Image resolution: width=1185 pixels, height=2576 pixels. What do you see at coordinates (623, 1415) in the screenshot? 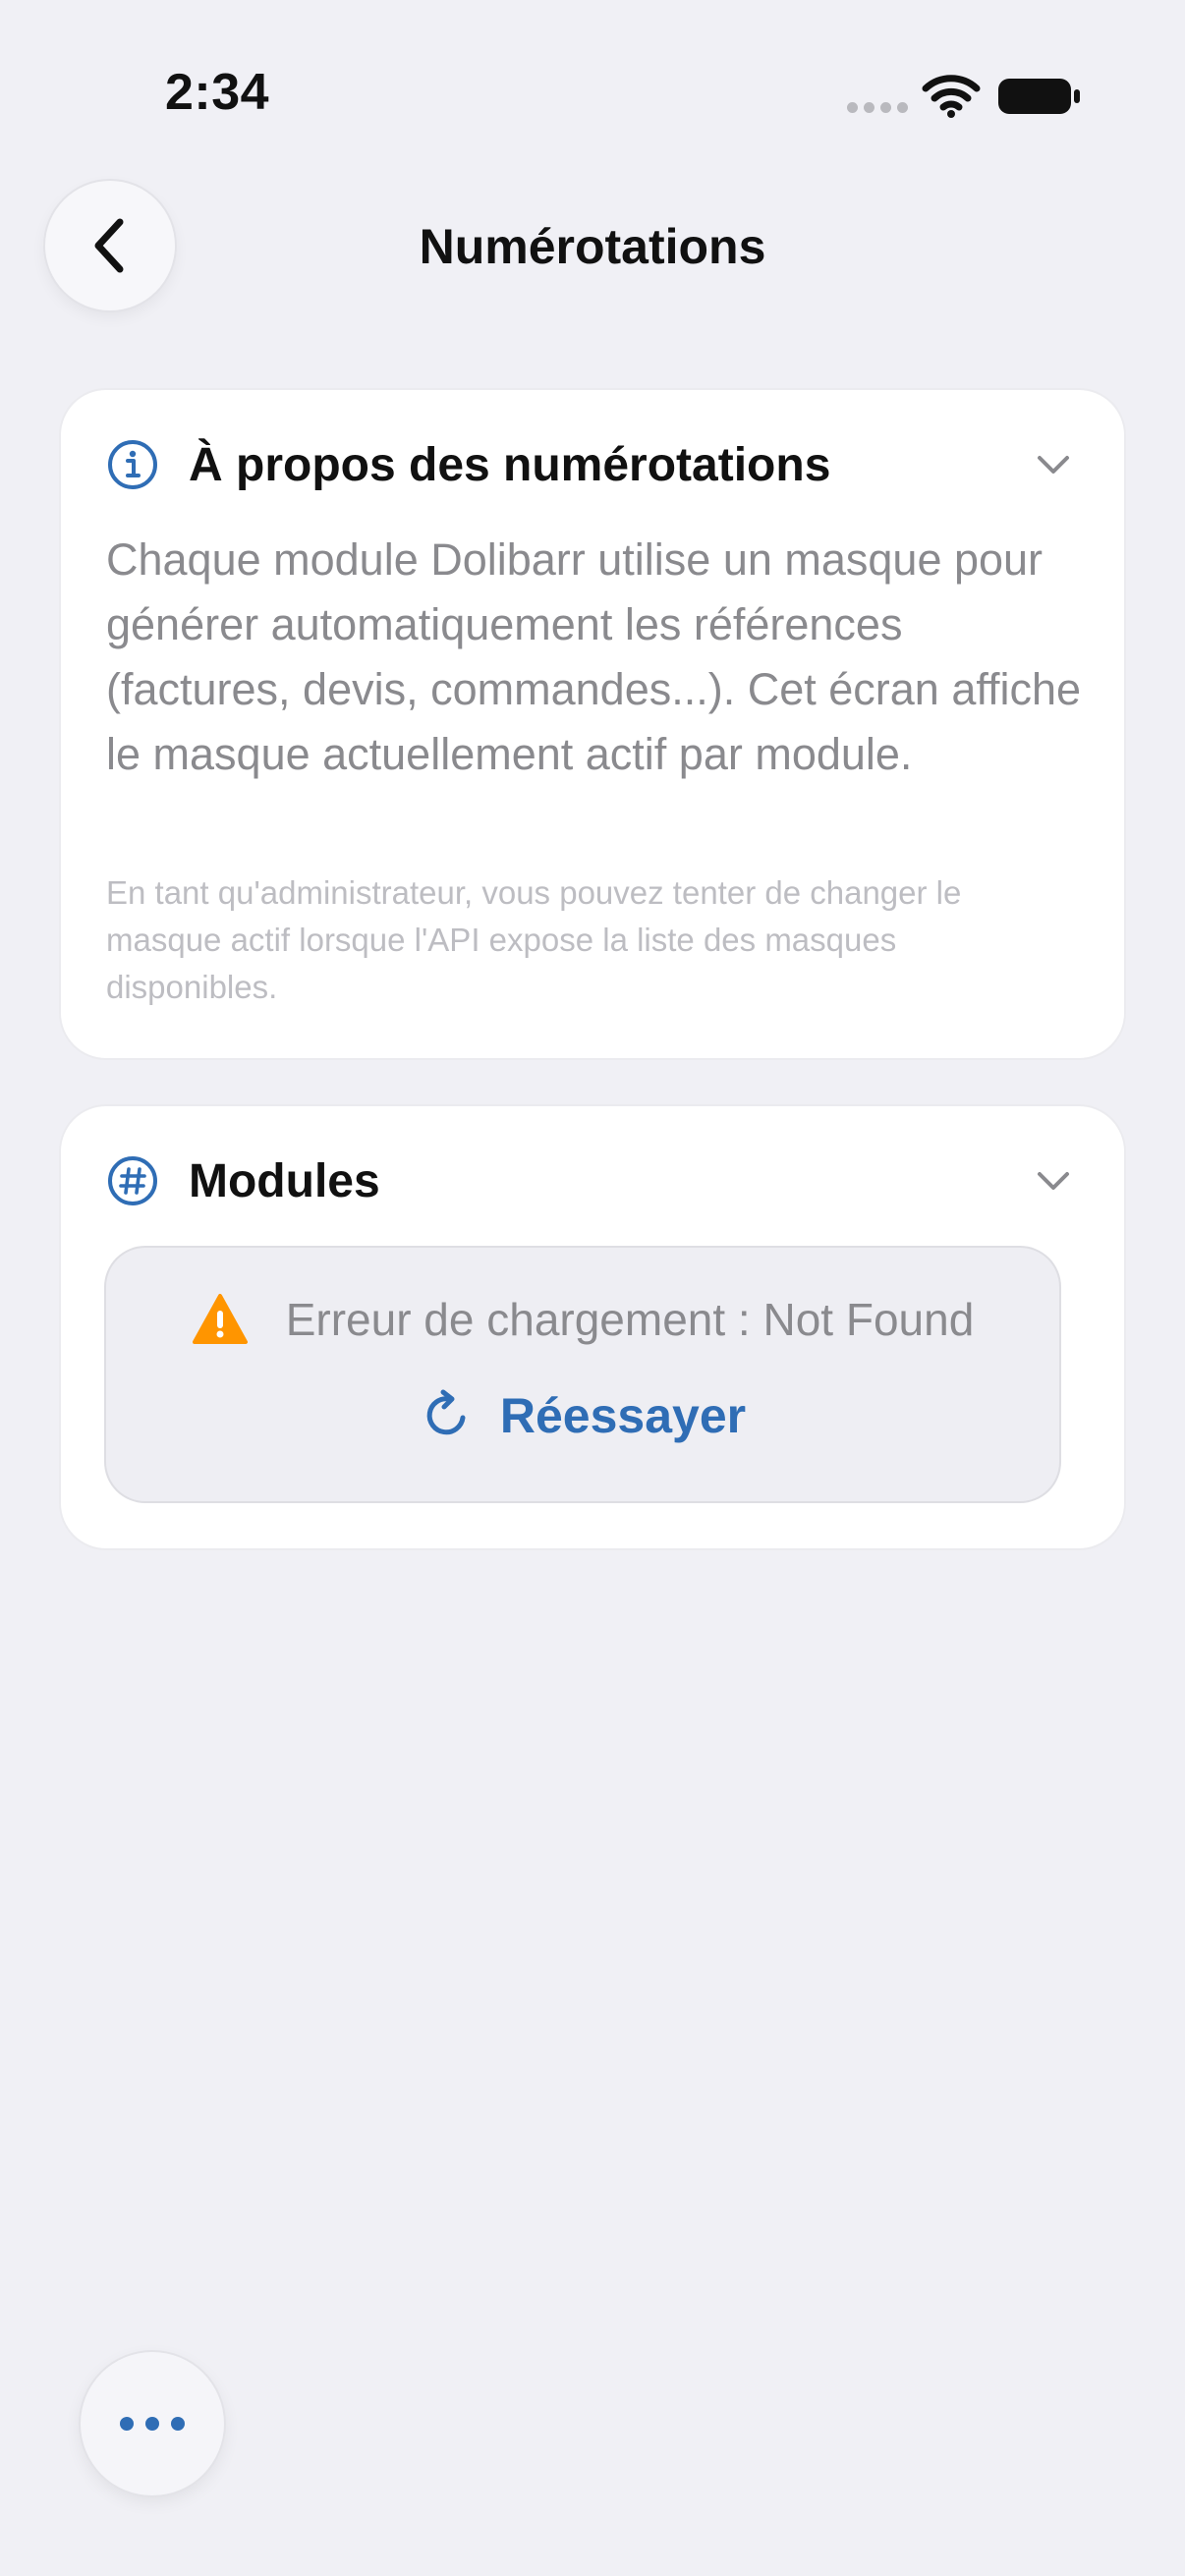
I see `retry-label: Réessayer` at bounding box center [623, 1415].